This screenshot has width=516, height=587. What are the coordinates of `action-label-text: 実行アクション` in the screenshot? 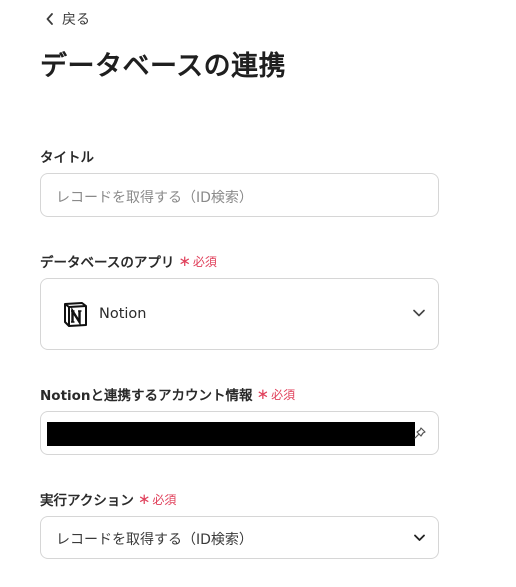 It's located at (87, 501).